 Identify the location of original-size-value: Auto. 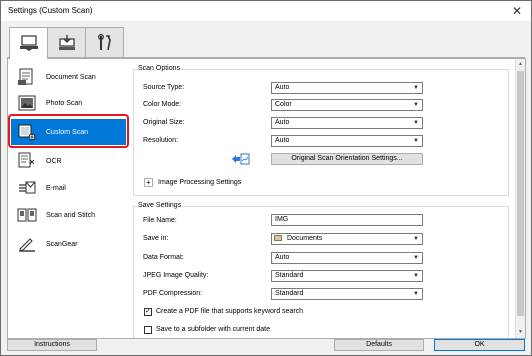
(282, 122).